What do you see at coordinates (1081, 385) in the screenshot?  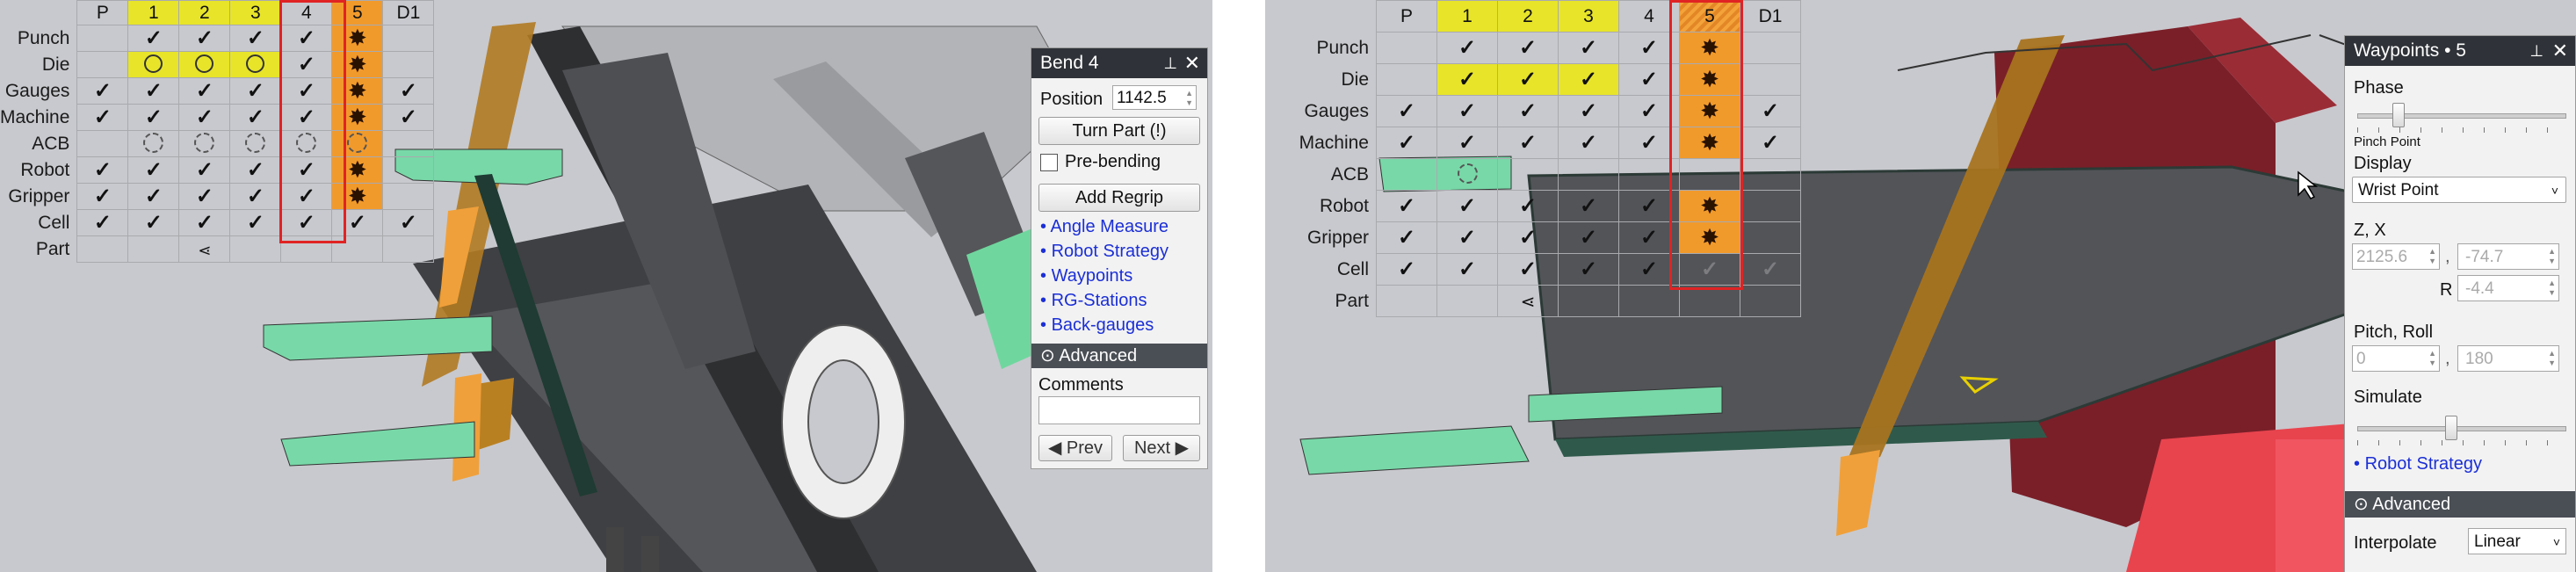 I see `comments-label: Comments` at bounding box center [1081, 385].